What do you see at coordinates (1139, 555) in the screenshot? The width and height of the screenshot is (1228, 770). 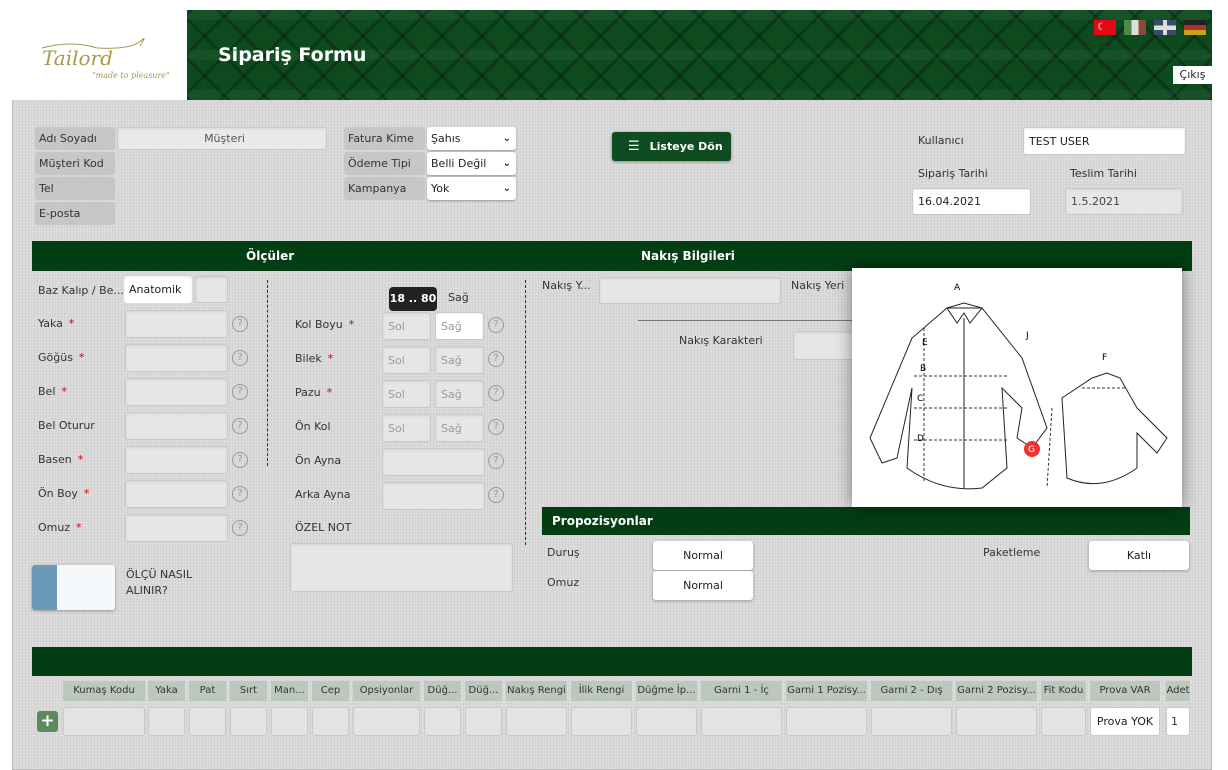 I see `packing-button: Katlı` at bounding box center [1139, 555].